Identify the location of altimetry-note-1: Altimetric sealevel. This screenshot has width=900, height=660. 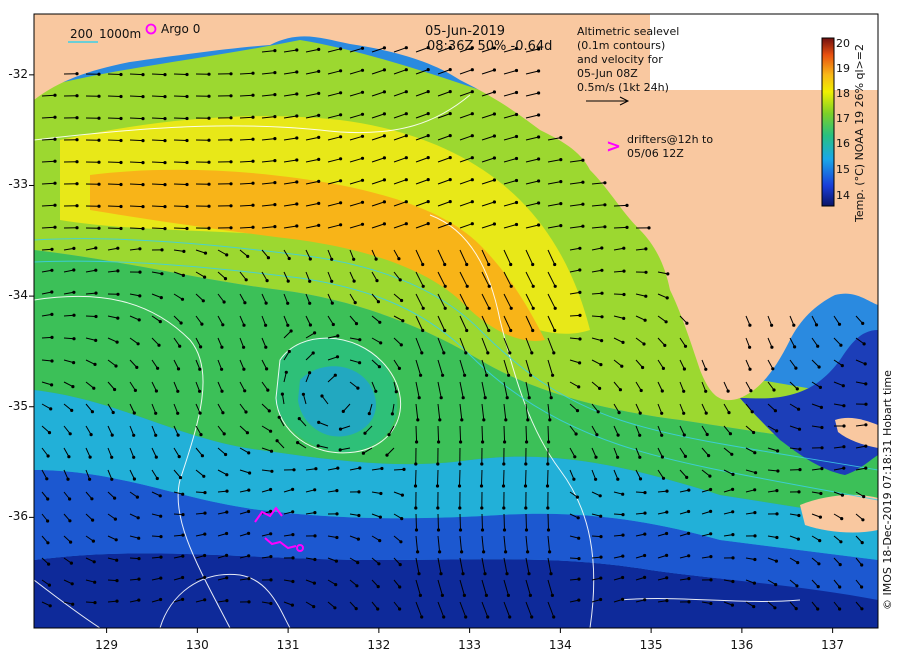
(628, 31).